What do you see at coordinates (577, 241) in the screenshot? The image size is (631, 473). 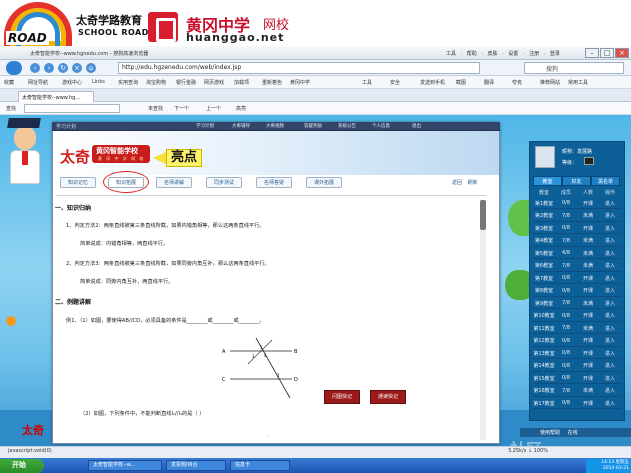 I see `table-row: 第4教室 7/8 未满 进入` at bounding box center [577, 241].